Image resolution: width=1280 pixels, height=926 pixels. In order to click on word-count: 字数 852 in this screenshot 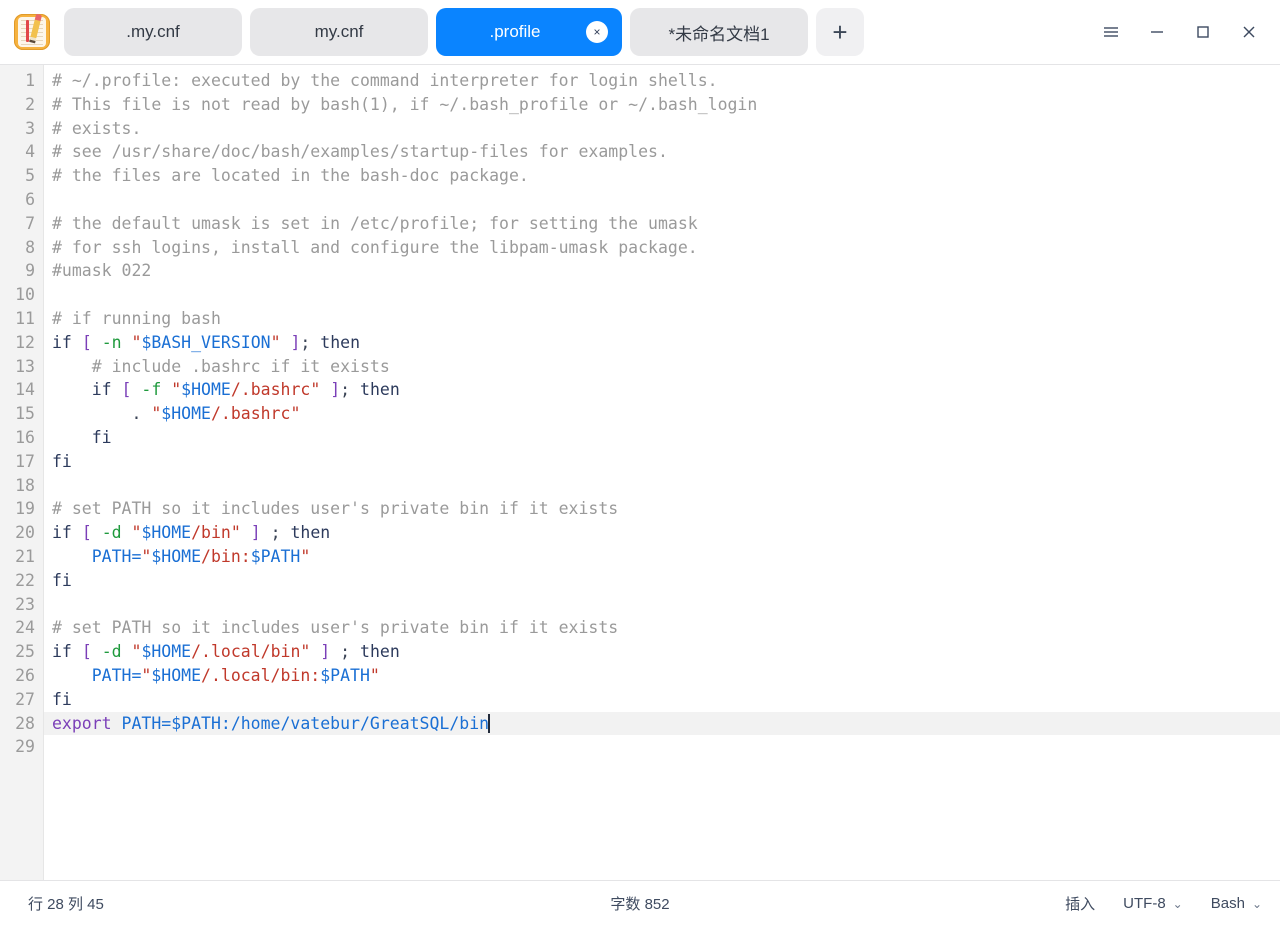, I will do `click(640, 904)`.